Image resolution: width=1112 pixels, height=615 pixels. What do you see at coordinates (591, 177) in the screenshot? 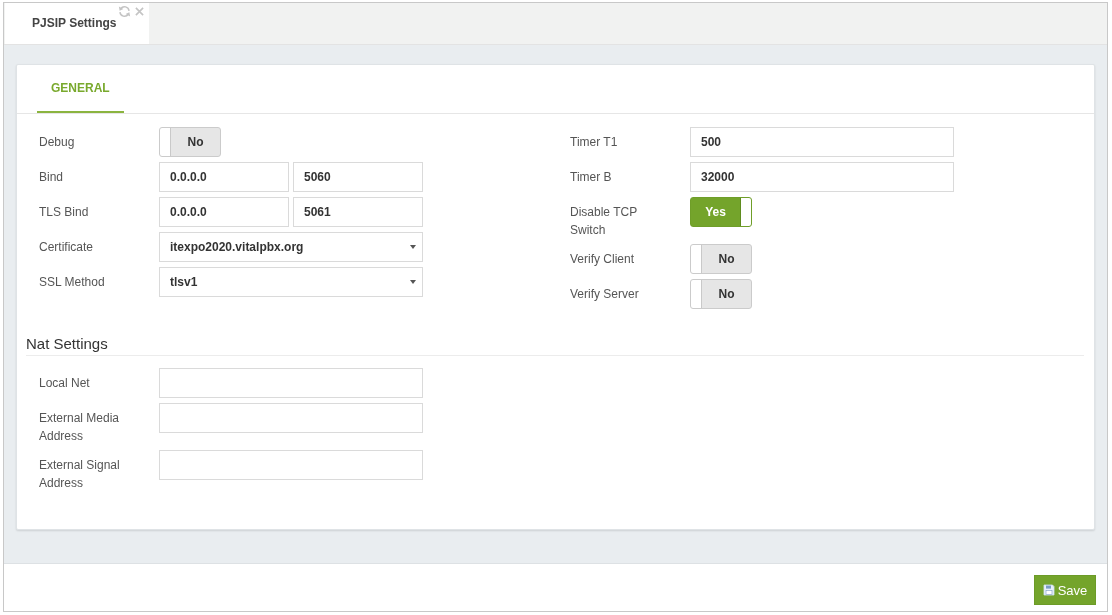
I see `field-label: Timer B` at bounding box center [591, 177].